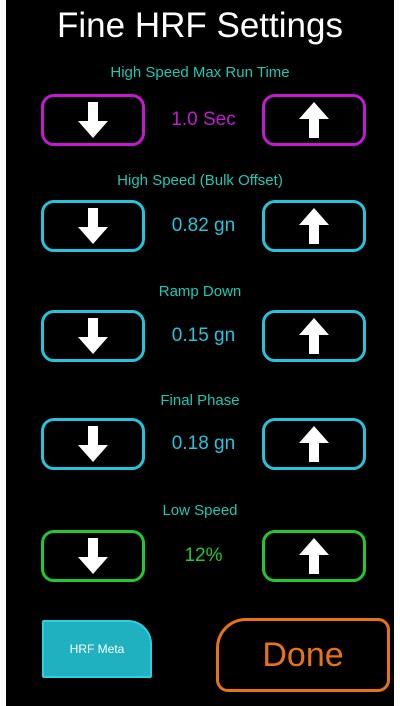  Describe the element at coordinates (200, 510) in the screenshot. I see `row-label-low-speed: Low Speed` at that location.